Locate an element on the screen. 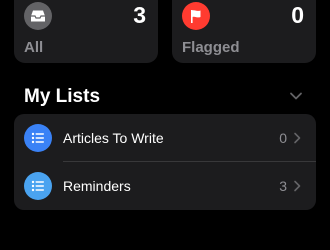  all-label: All is located at coordinates (34, 47).